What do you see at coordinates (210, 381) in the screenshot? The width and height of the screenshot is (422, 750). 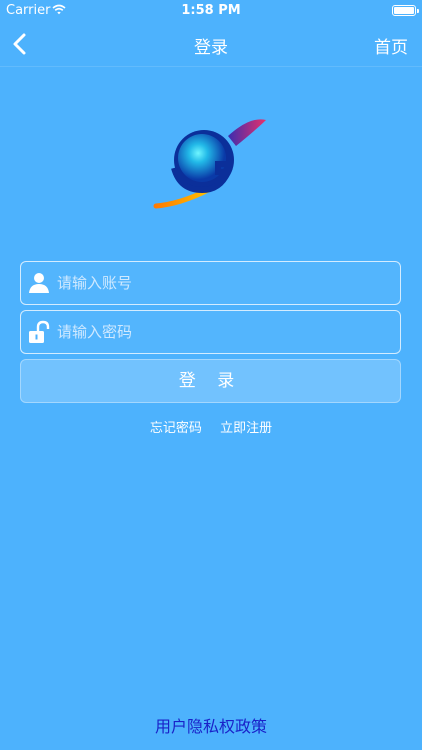 I see `login-button: 登 录` at bounding box center [210, 381].